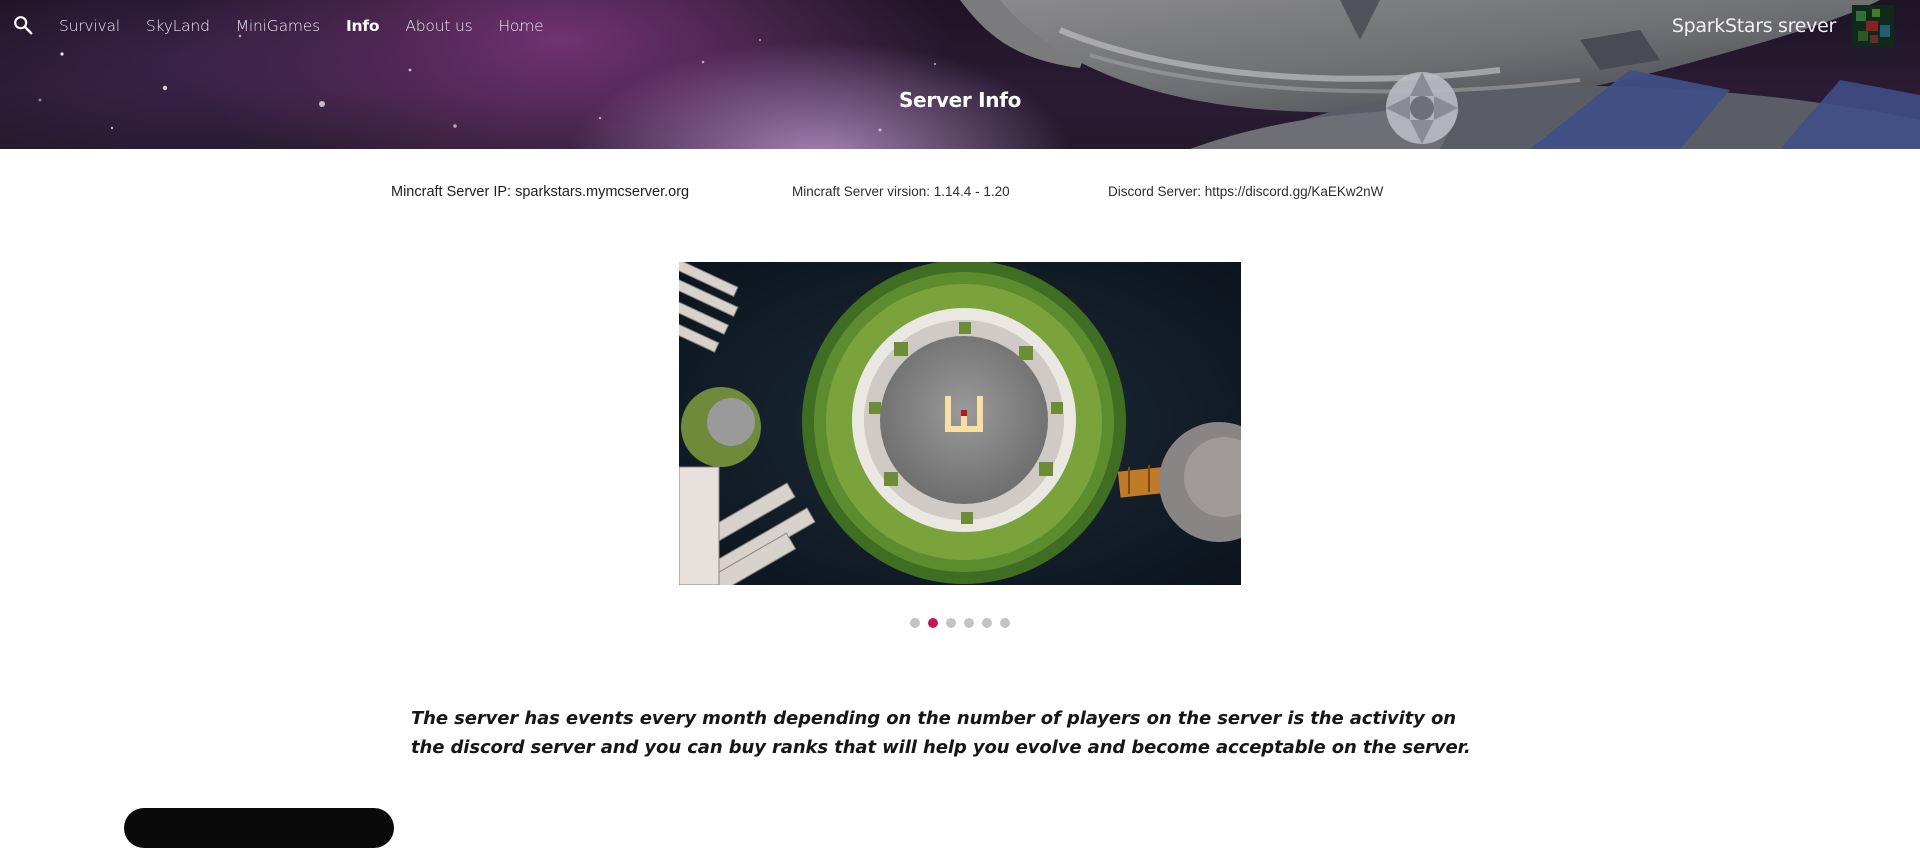  I want to click on image-carousel, so click(960, 423).